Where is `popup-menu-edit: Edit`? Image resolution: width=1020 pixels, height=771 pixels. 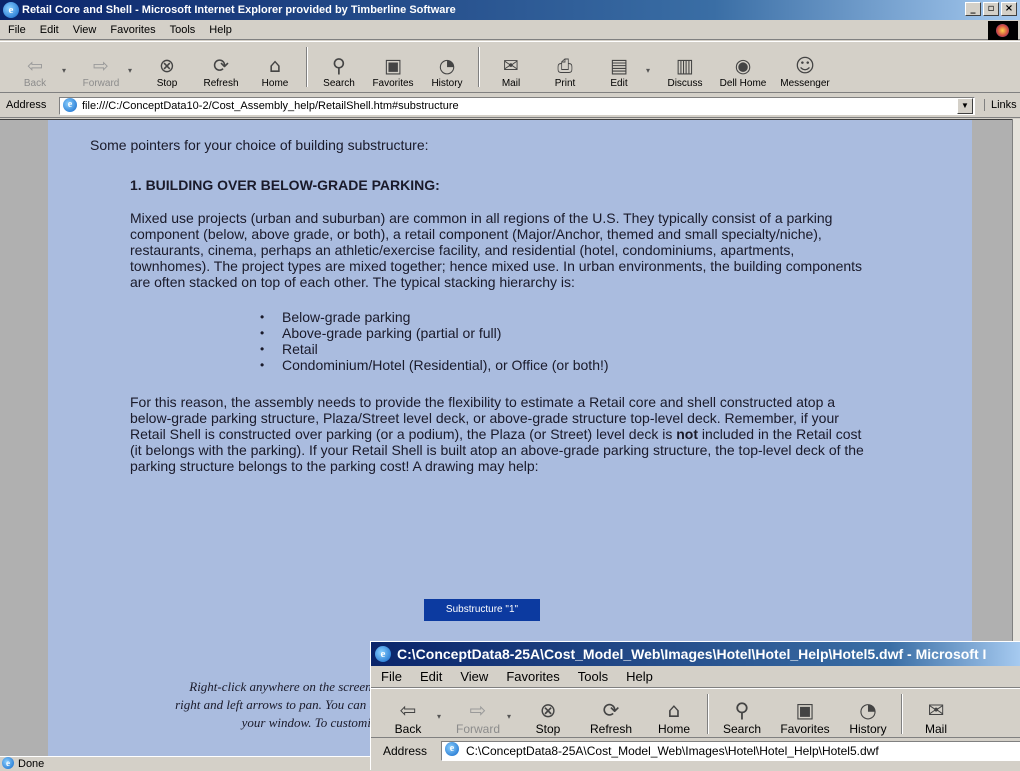 popup-menu-edit: Edit is located at coordinates (431, 676).